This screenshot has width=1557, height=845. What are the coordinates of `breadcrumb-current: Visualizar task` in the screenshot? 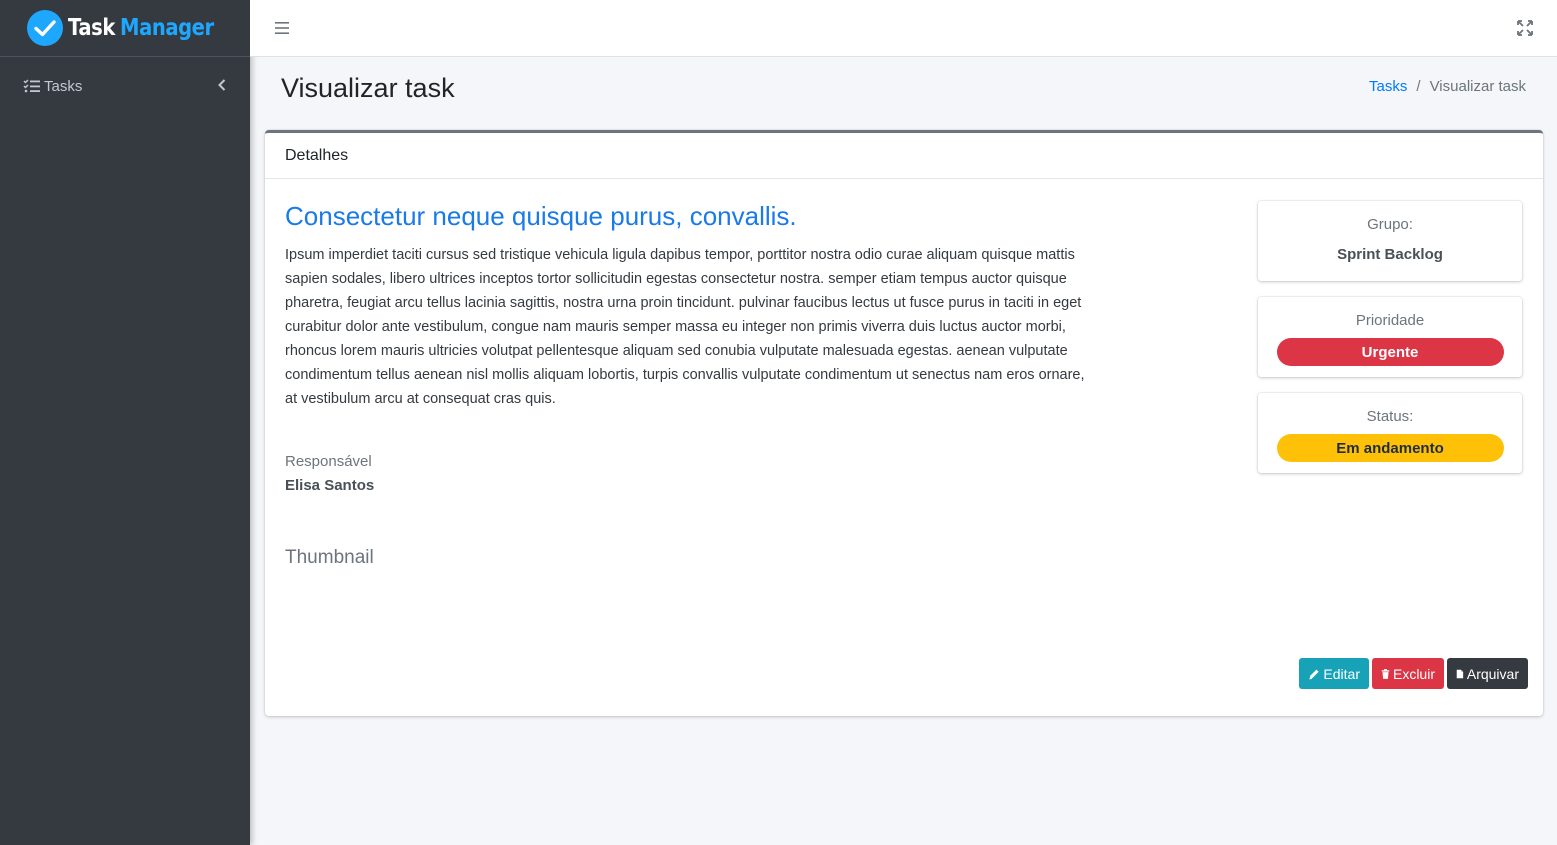 It's located at (1477, 86).